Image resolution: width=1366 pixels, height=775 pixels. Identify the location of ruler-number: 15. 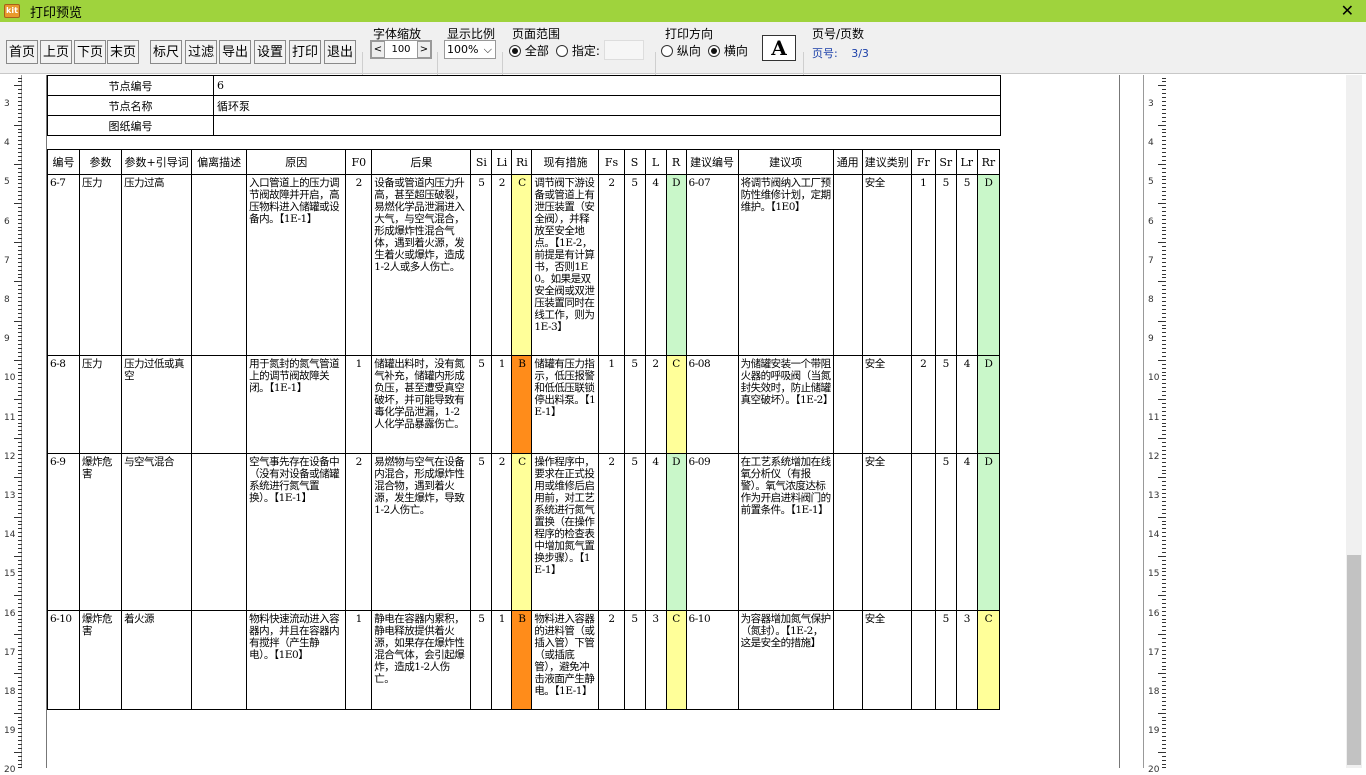
(1154, 574).